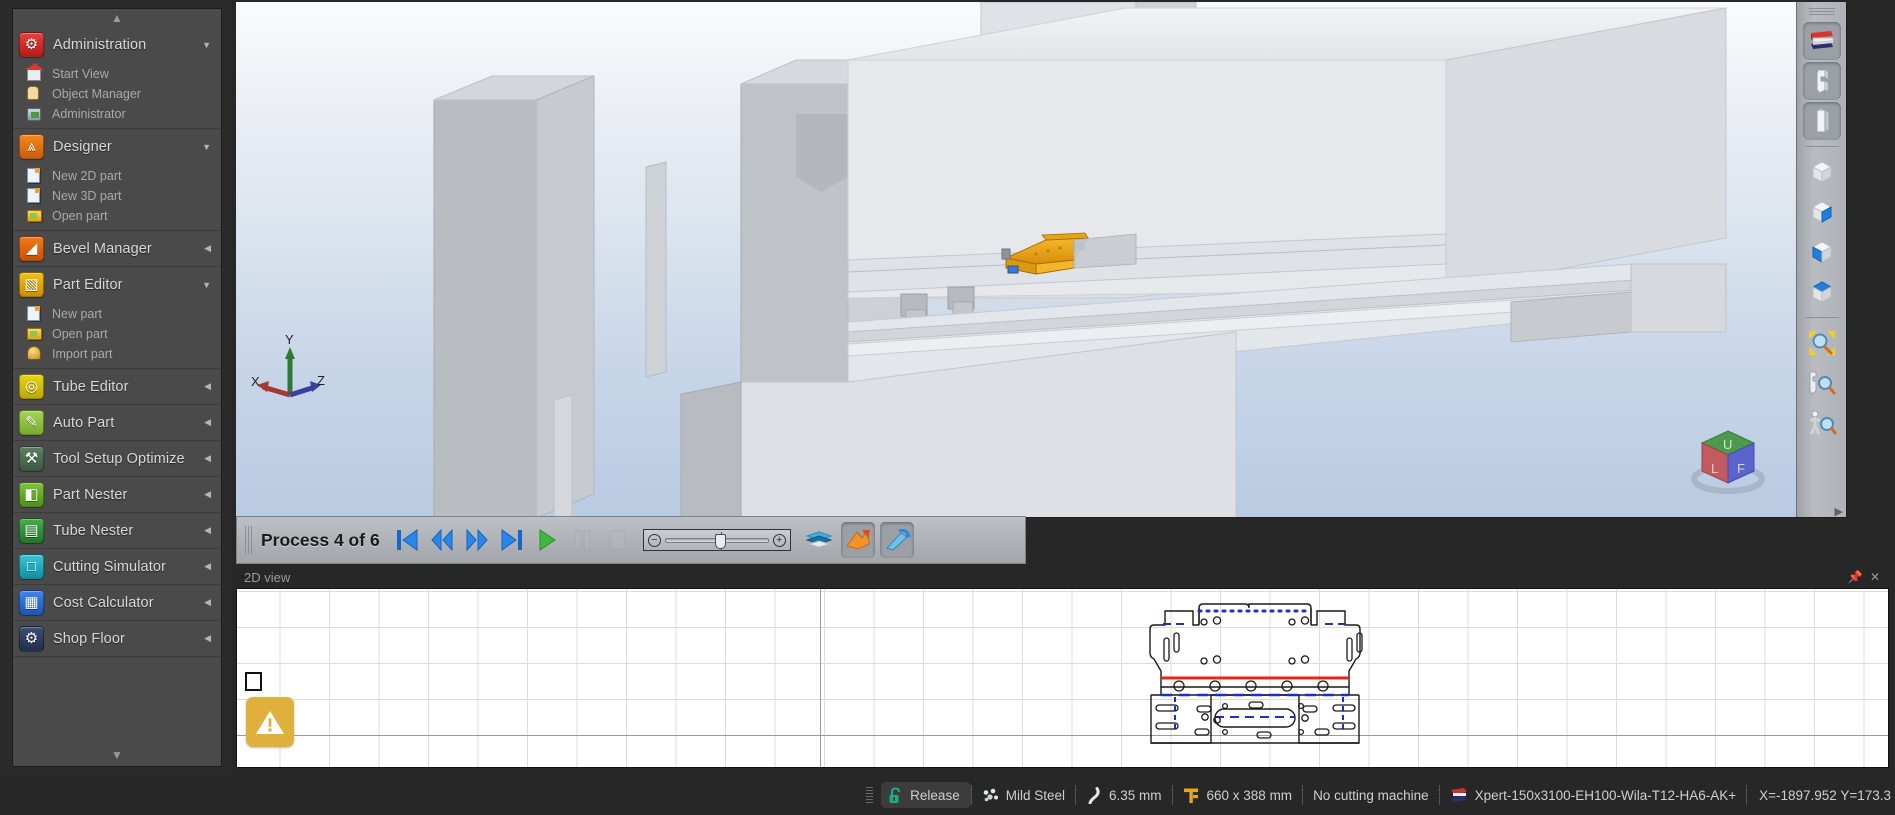  Describe the element at coordinates (117, 114) in the screenshot. I see `sidebar-subitem-administrator: Administrator` at that location.